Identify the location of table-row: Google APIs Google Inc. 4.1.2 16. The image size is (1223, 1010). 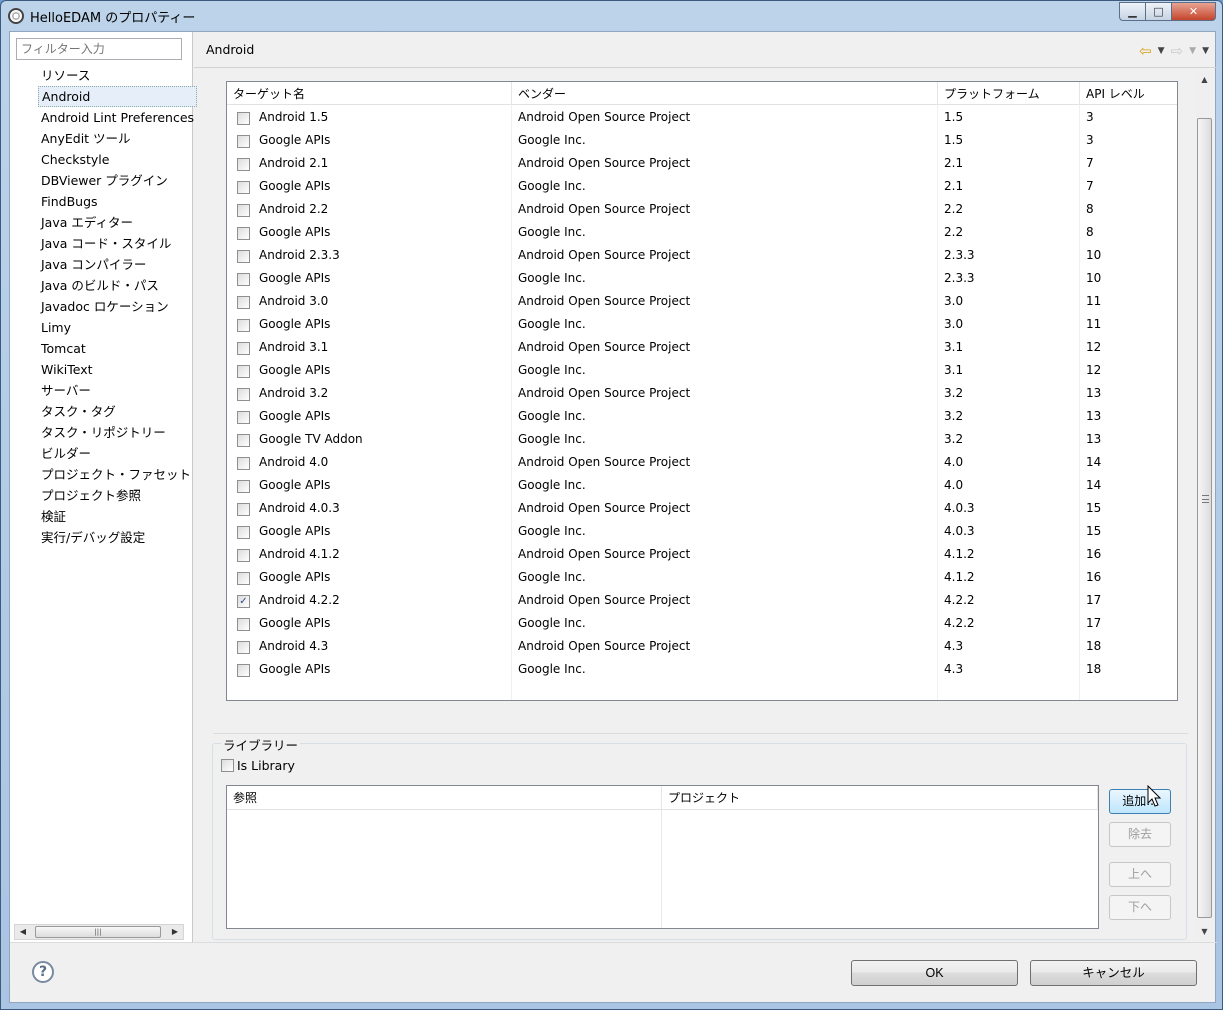
(702, 577).